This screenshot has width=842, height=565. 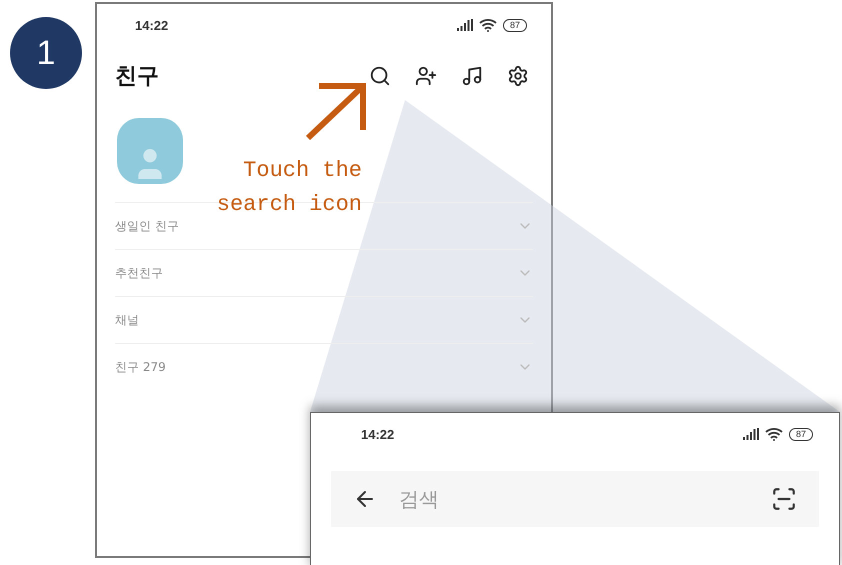 What do you see at coordinates (518, 76) in the screenshot?
I see `settings-icon` at bounding box center [518, 76].